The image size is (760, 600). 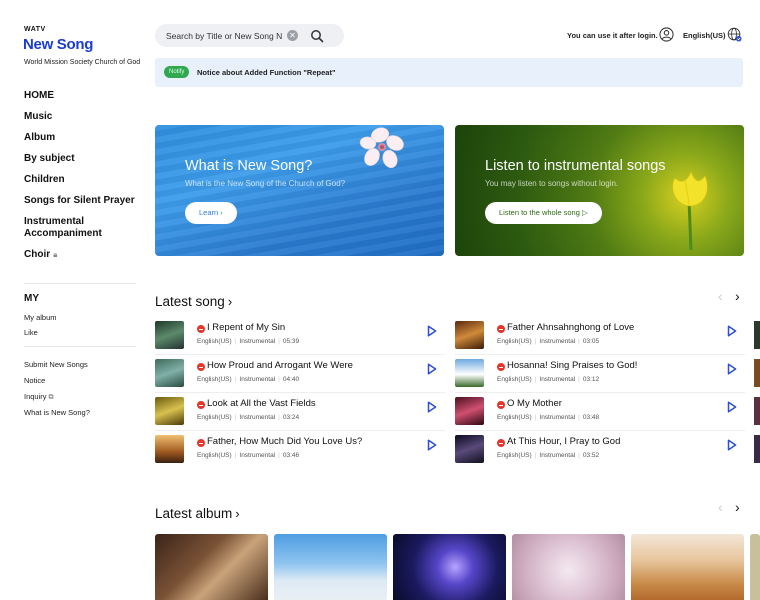 What do you see at coordinates (80, 138) in the screenshot?
I see `nav-album: Album` at bounding box center [80, 138].